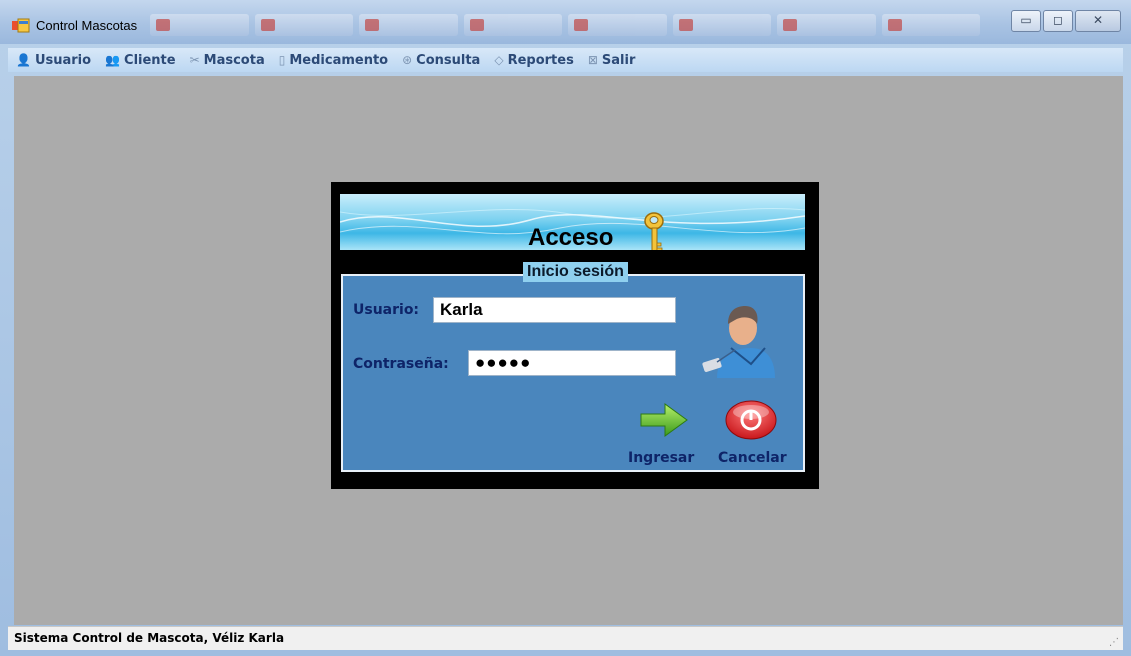  Describe the element at coordinates (87, 25) in the screenshot. I see `window-title: Control Mascotas` at that location.